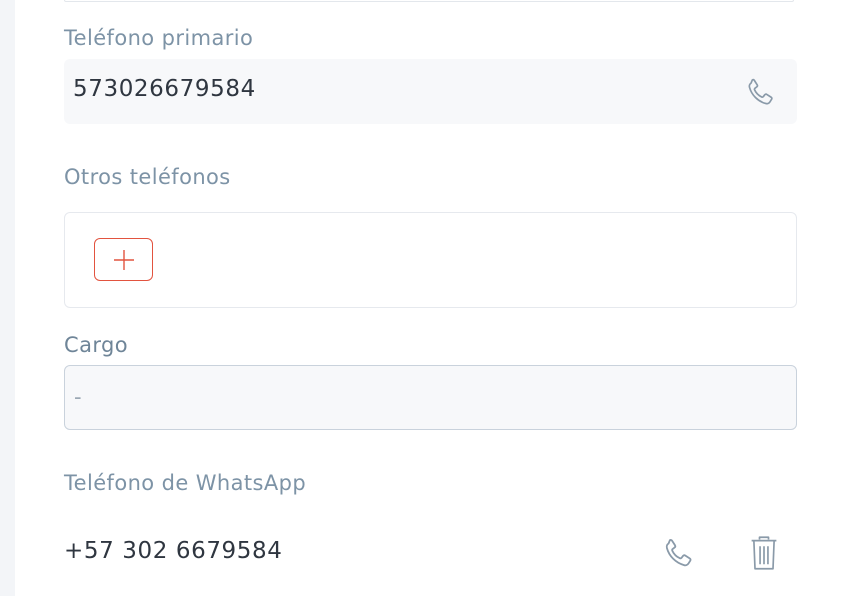 The image size is (848, 596). Describe the element at coordinates (430, 91) in the screenshot. I see `primary-phone-field: 573026679584` at that location.